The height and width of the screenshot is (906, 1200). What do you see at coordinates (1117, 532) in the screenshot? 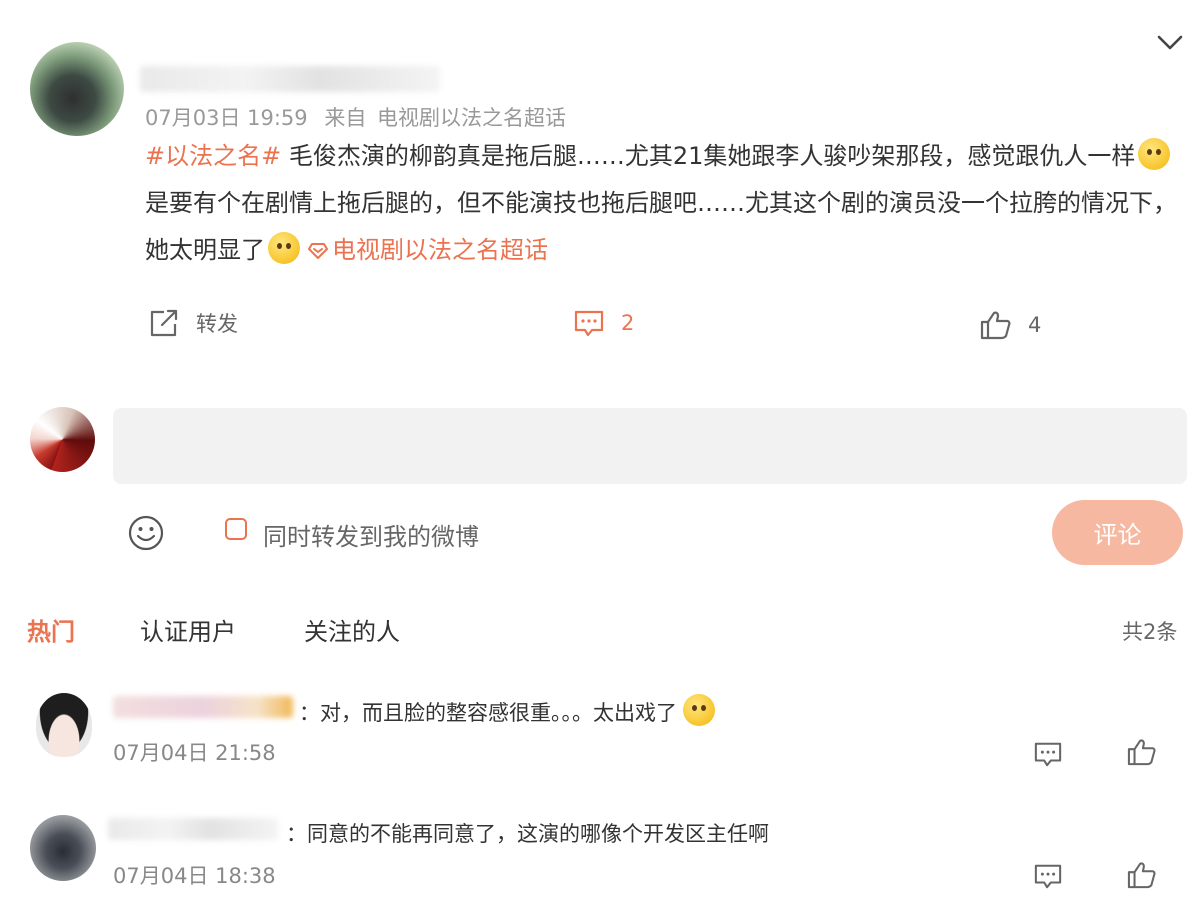
I see `submit-comment-button: 评论` at bounding box center [1117, 532].